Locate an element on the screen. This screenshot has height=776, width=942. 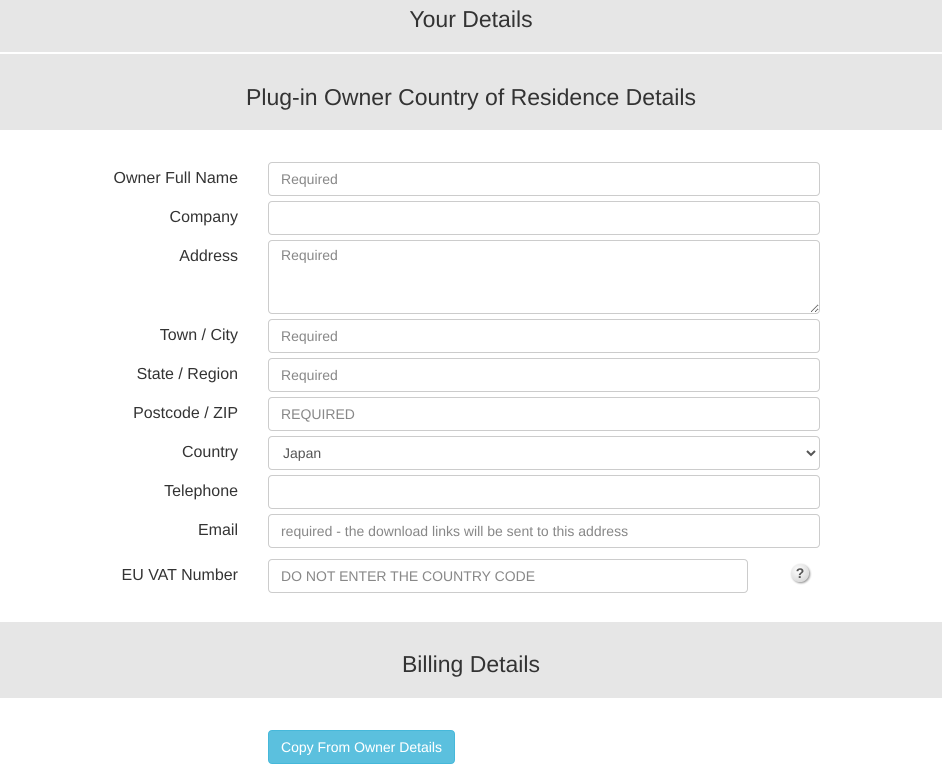
section-title: Billing Details is located at coordinates (471, 664).